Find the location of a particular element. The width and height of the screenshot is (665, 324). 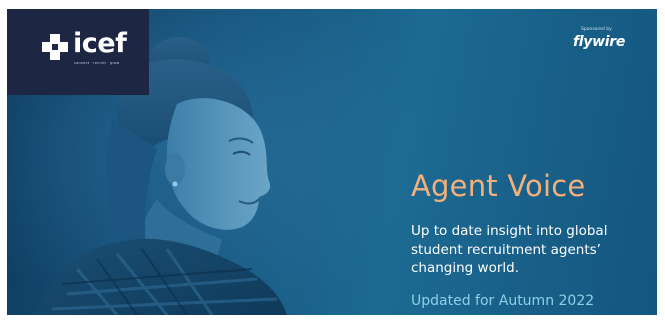

icef-cross-icon is located at coordinates (55, 47).